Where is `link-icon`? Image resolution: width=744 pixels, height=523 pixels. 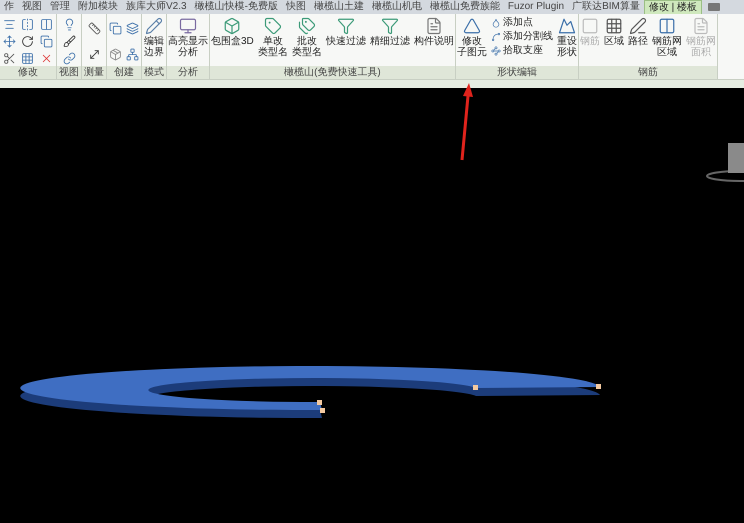 link-icon is located at coordinates (69, 59).